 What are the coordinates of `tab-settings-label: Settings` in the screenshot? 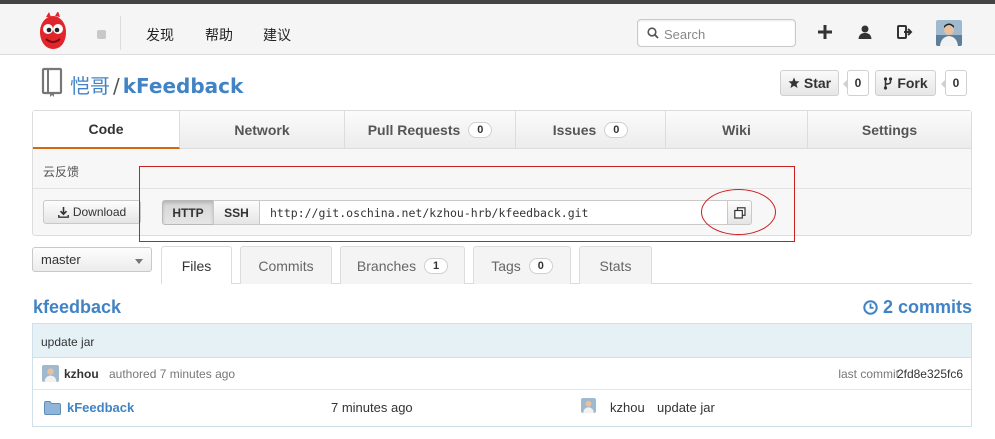 It's located at (889, 129).